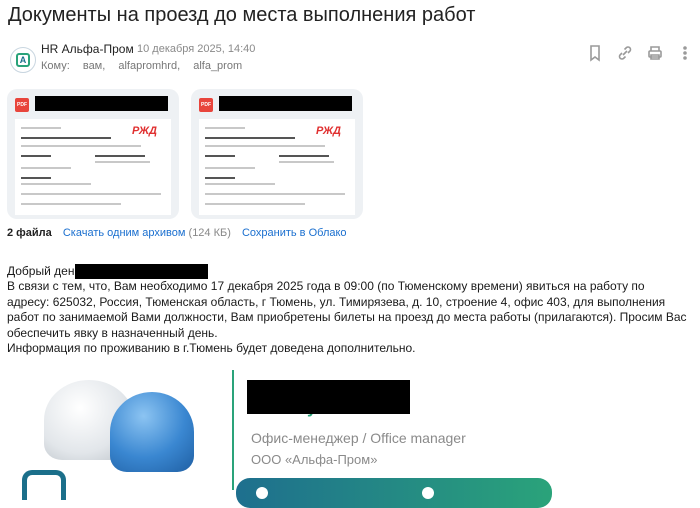 Image resolution: width=700 pixels, height=508 pixels. Describe the element at coordinates (124, 233) in the screenshot. I see `download-archive-link: Скачать одним архивом` at that location.